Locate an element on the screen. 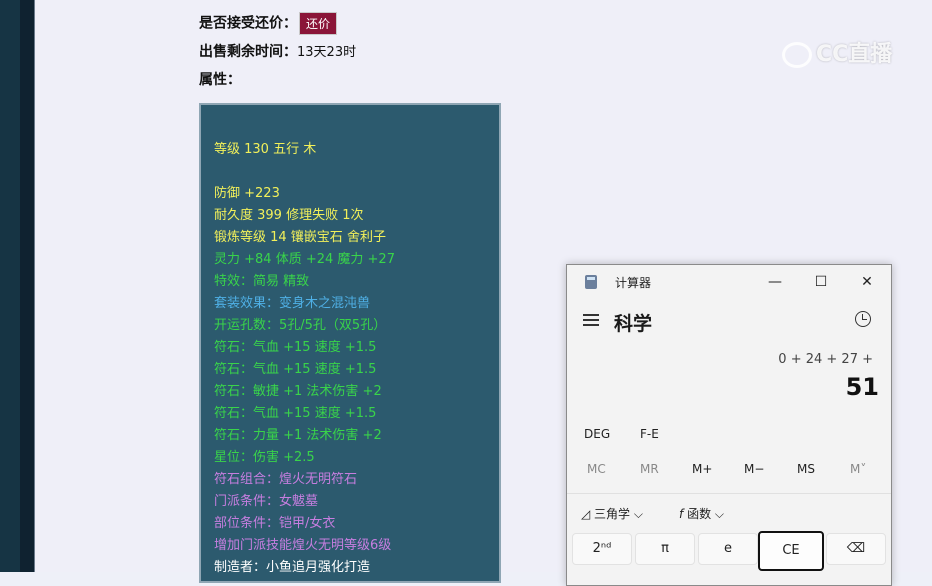 Image resolution: width=932 pixels, height=586 pixels. mc-button: MC is located at coordinates (596, 469).